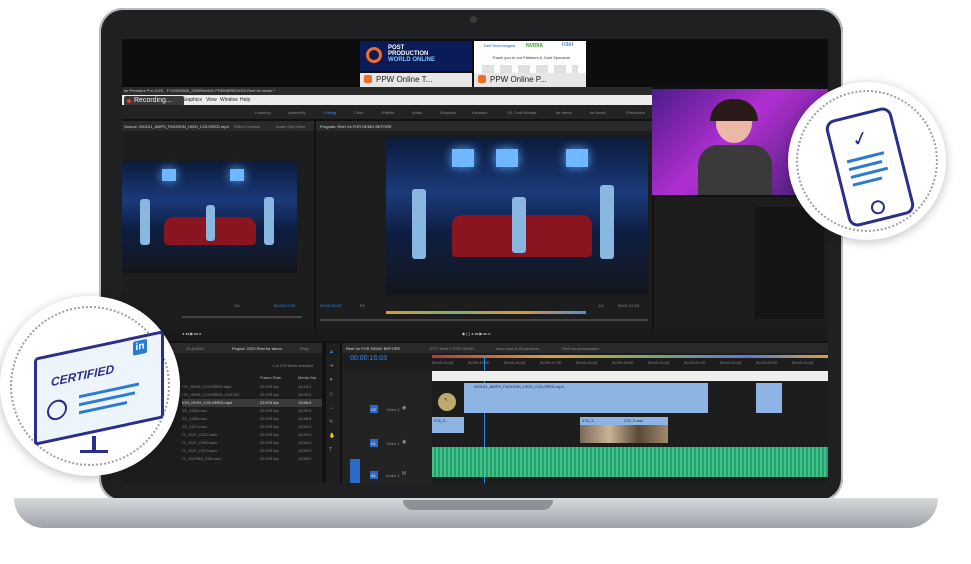 The image size is (971, 564). Describe the element at coordinates (140, 347) in the screenshot. I see `linkedin-icon: in` at that location.